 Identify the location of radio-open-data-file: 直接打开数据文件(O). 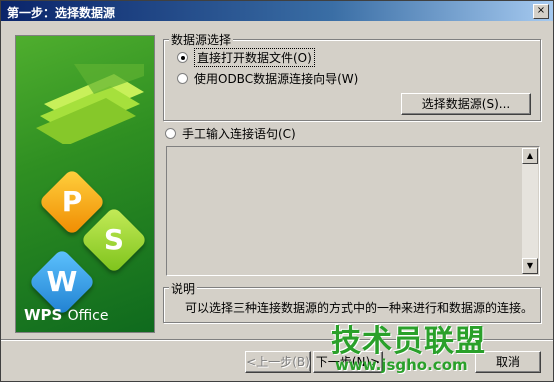
(246, 57).